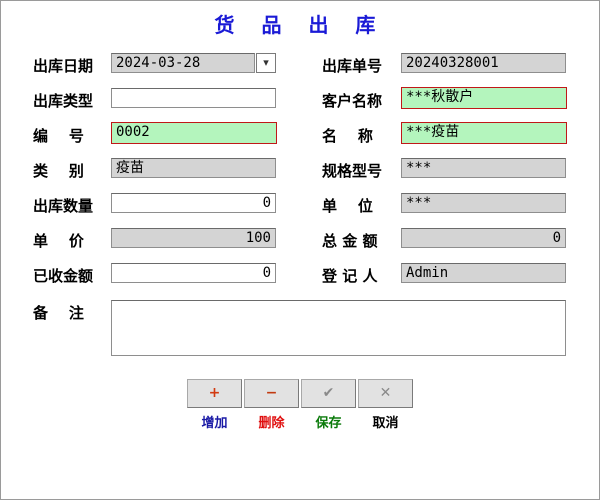 This screenshot has height=500, width=600. What do you see at coordinates (352, 101) in the screenshot?
I see `customer-label: 客户名称` at bounding box center [352, 101].